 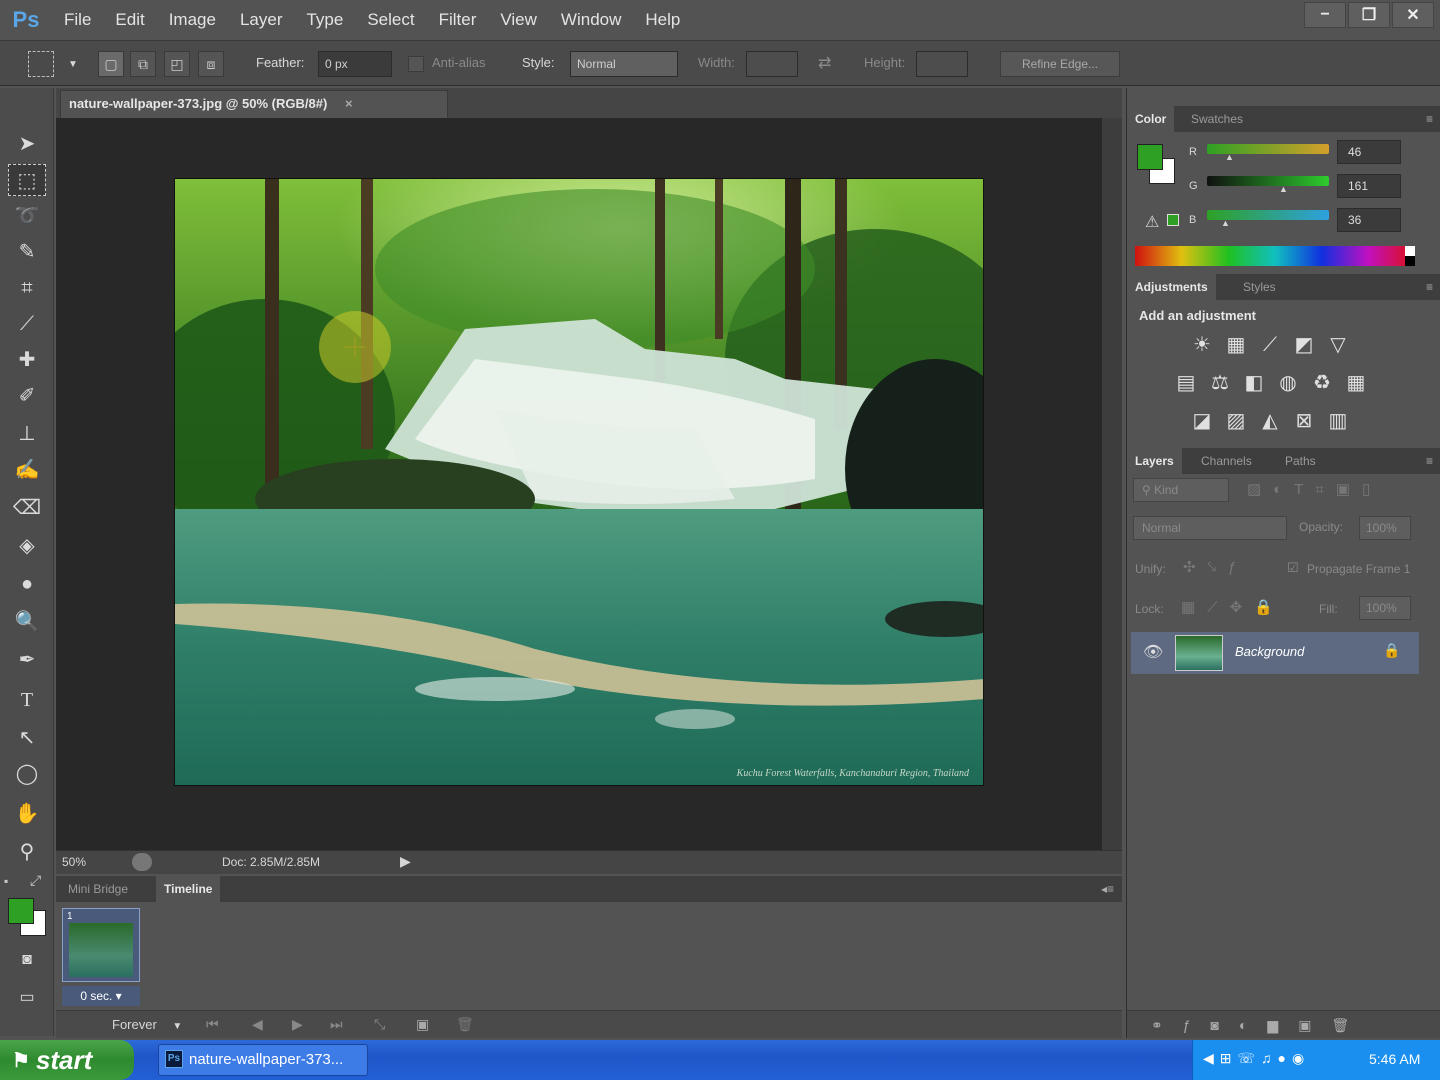 What do you see at coordinates (324, 20) in the screenshot?
I see `menu-type: Type` at bounding box center [324, 20].